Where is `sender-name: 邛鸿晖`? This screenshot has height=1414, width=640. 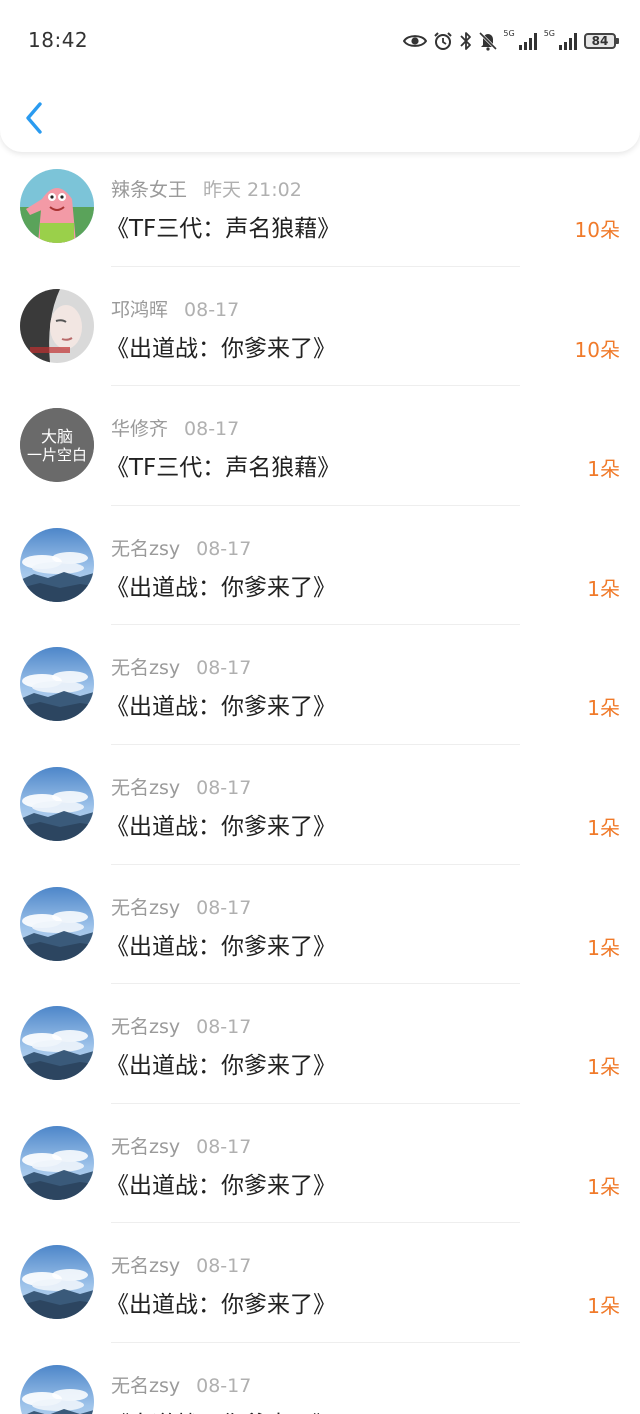 sender-name: 邛鸿晖 is located at coordinates (139, 310).